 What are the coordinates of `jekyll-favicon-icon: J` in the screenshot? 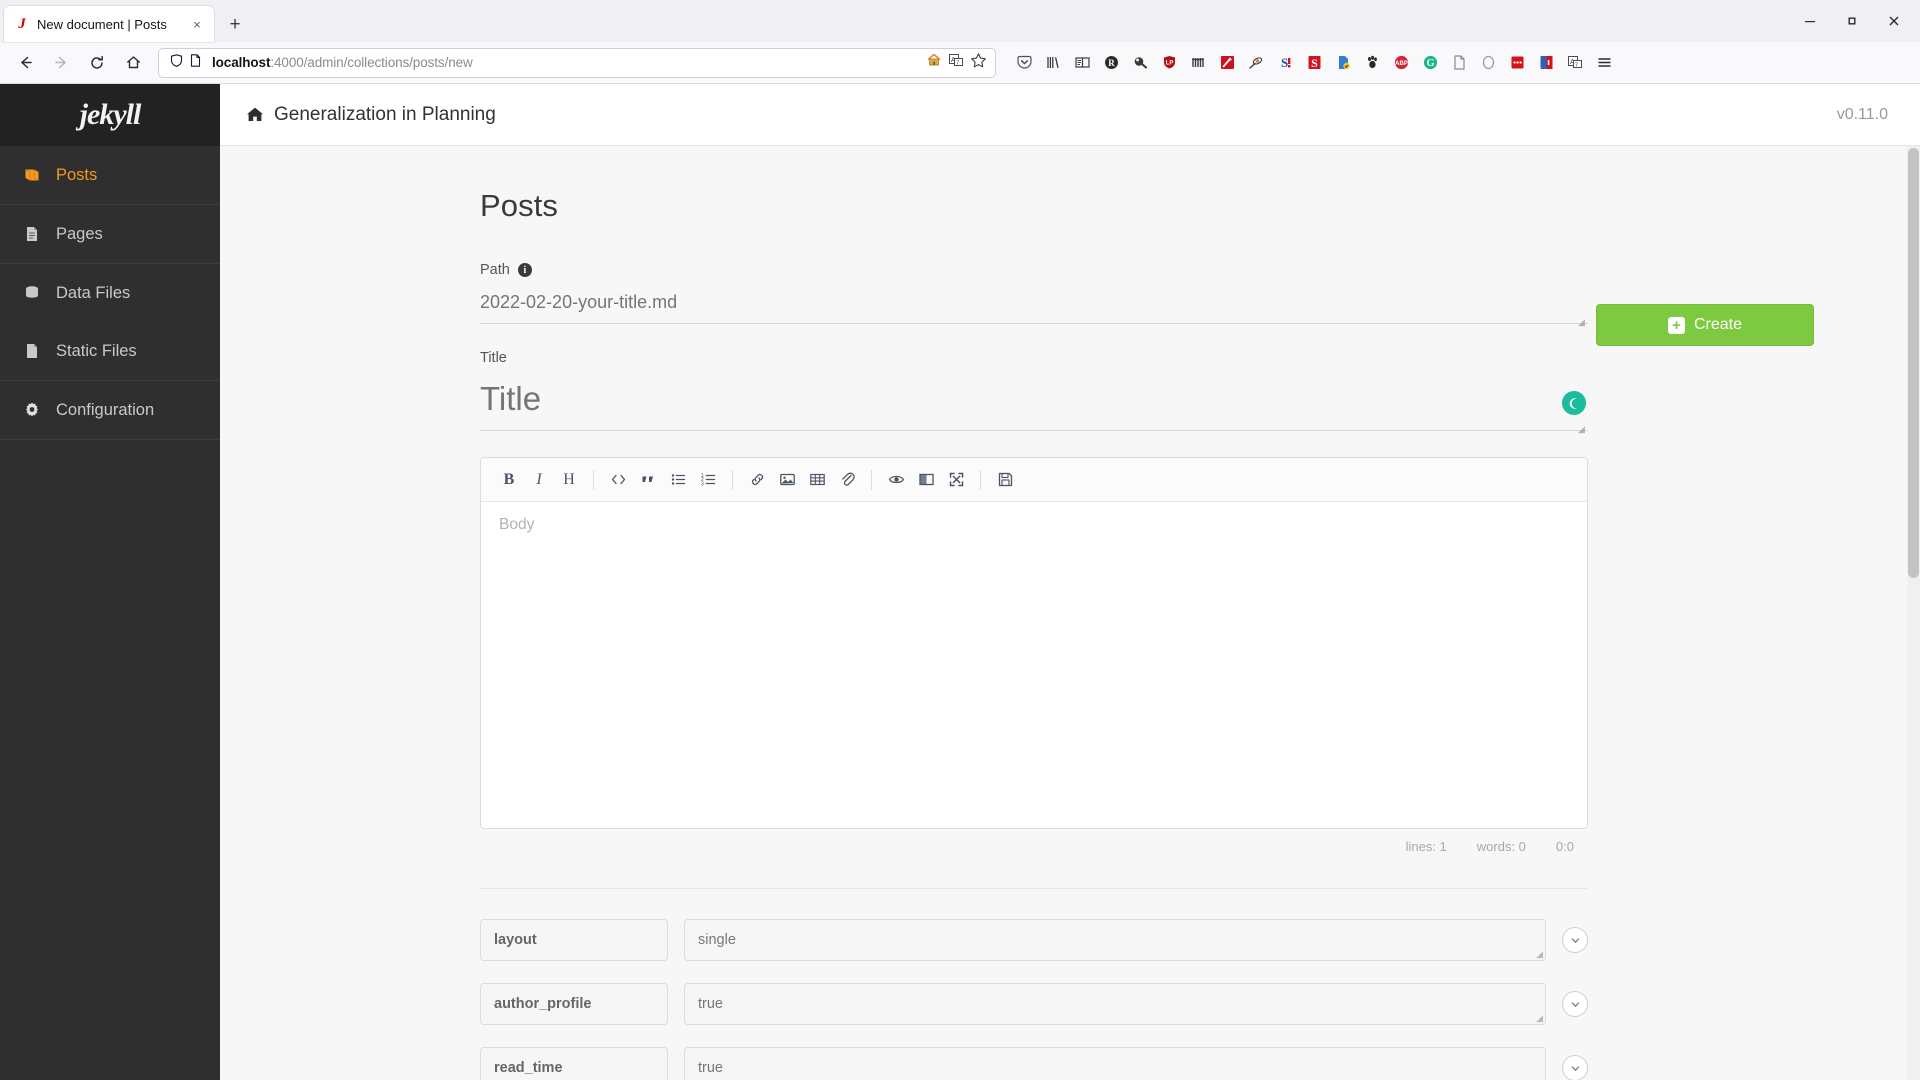 It's located at (22, 23).